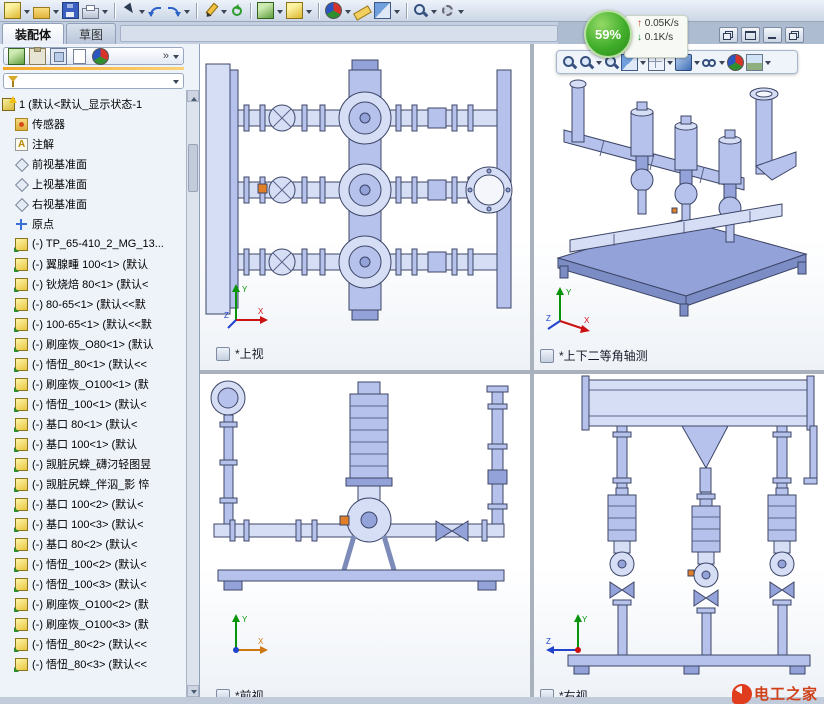 The image size is (824, 704). I want to click on tree-item: (-) 翼腺畽 100<1> (默认, so click(94, 264).